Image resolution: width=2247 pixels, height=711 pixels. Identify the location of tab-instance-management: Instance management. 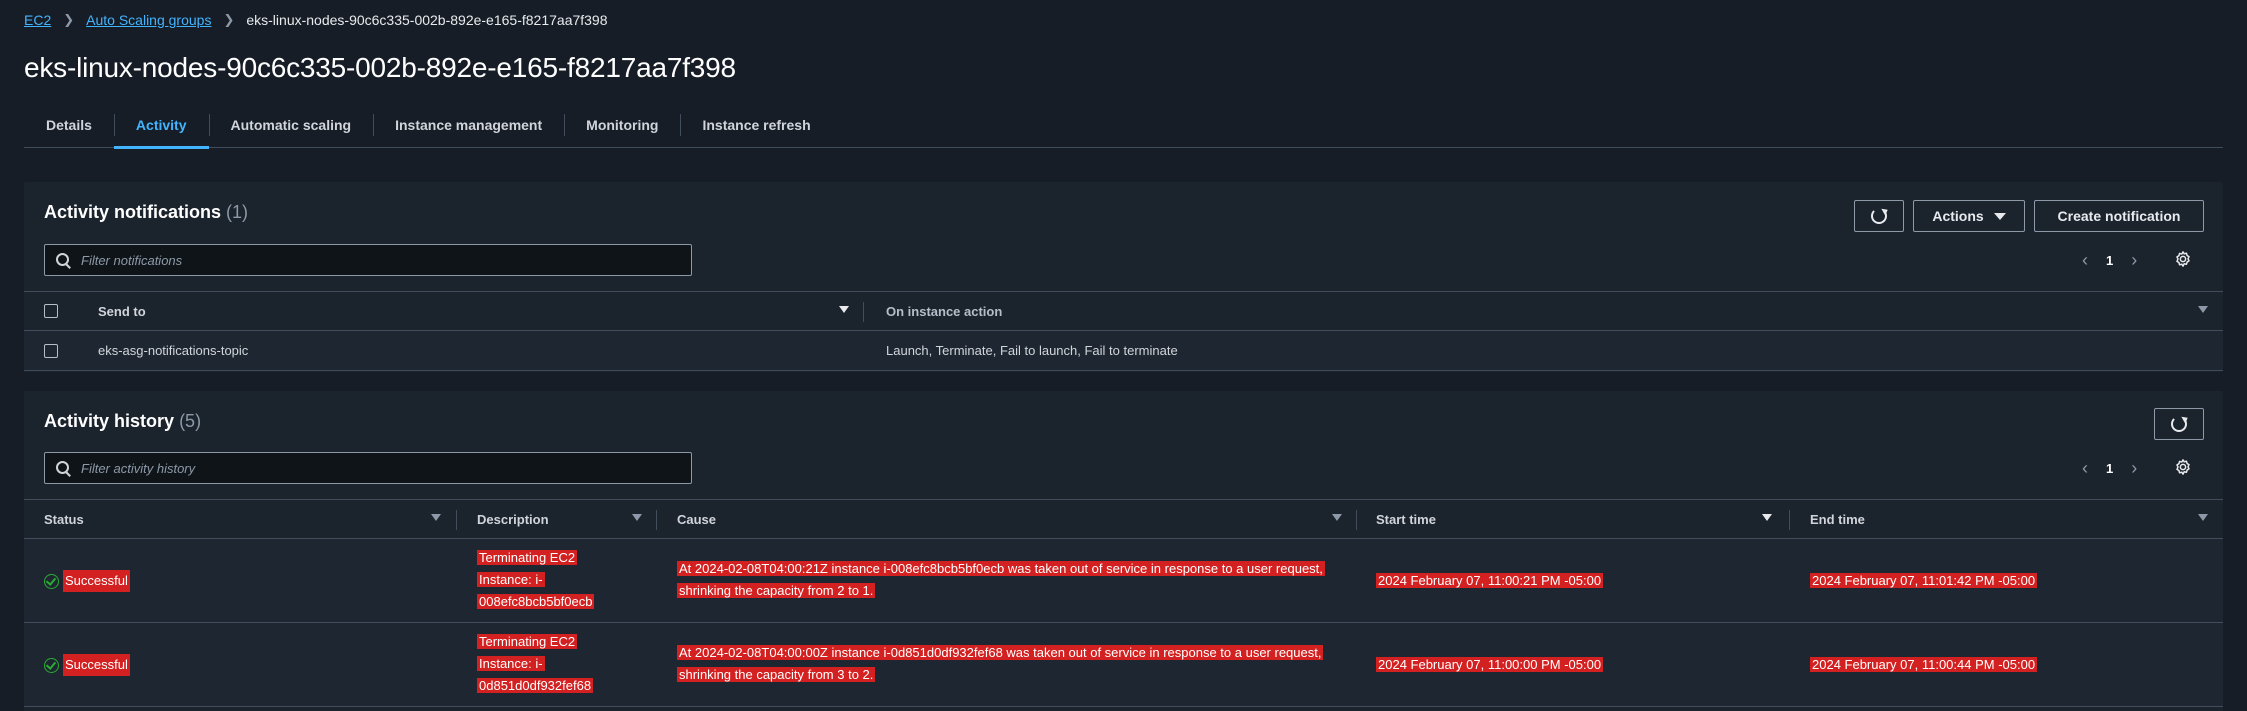
(468, 125).